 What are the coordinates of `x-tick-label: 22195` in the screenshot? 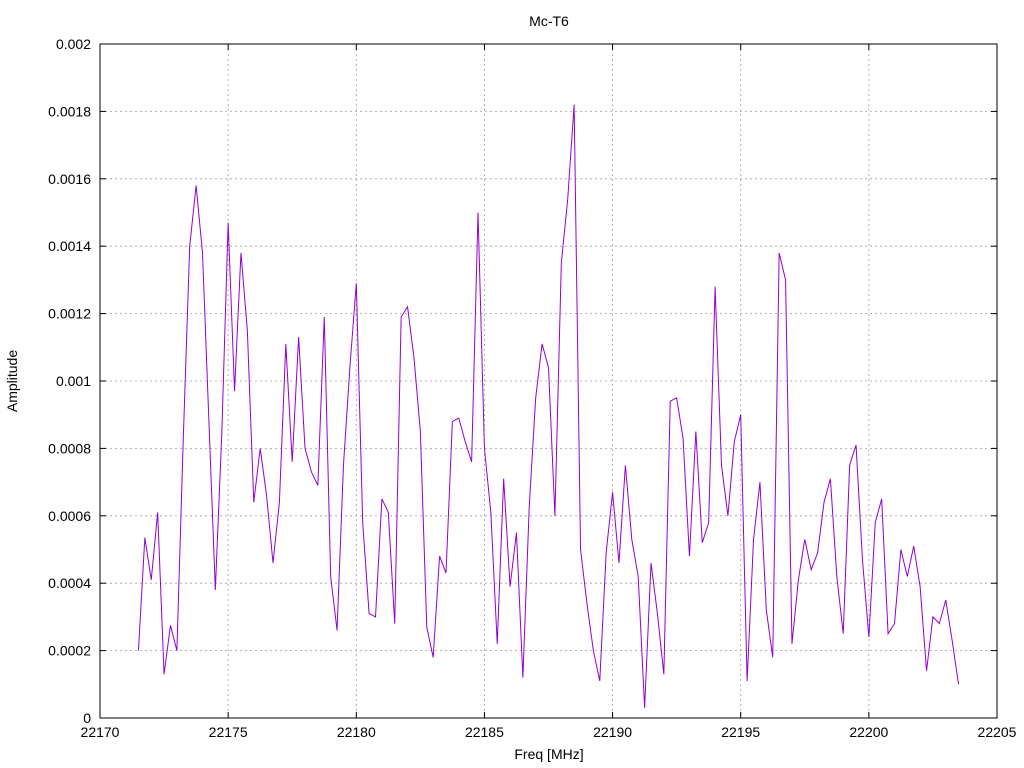 It's located at (740, 732).